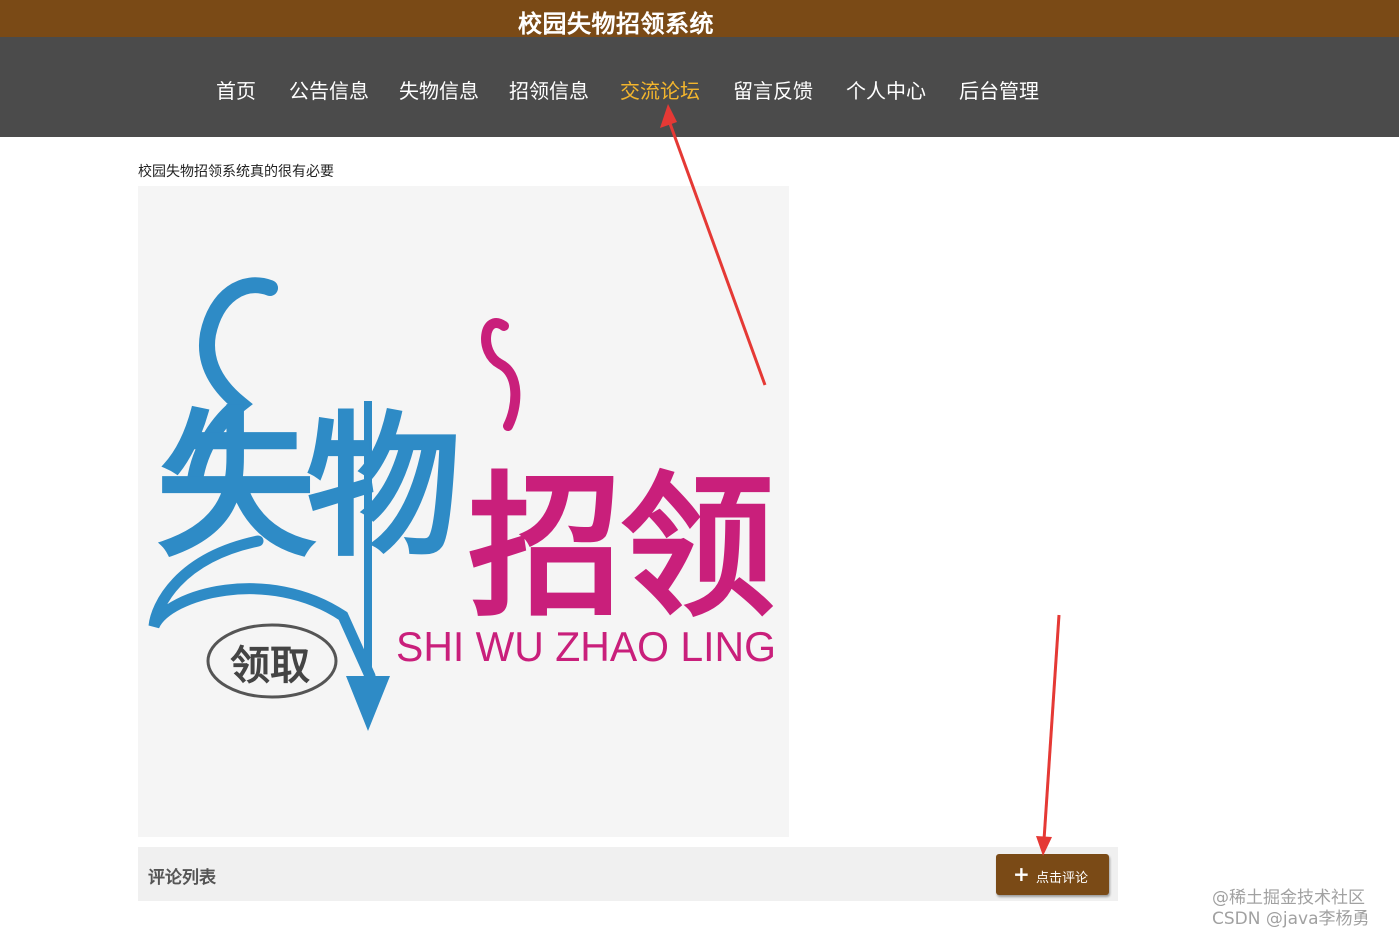 Image resolution: width=1399 pixels, height=934 pixels. Describe the element at coordinates (545, 547) in the screenshot. I see `poster-char-3: 招` at that location.